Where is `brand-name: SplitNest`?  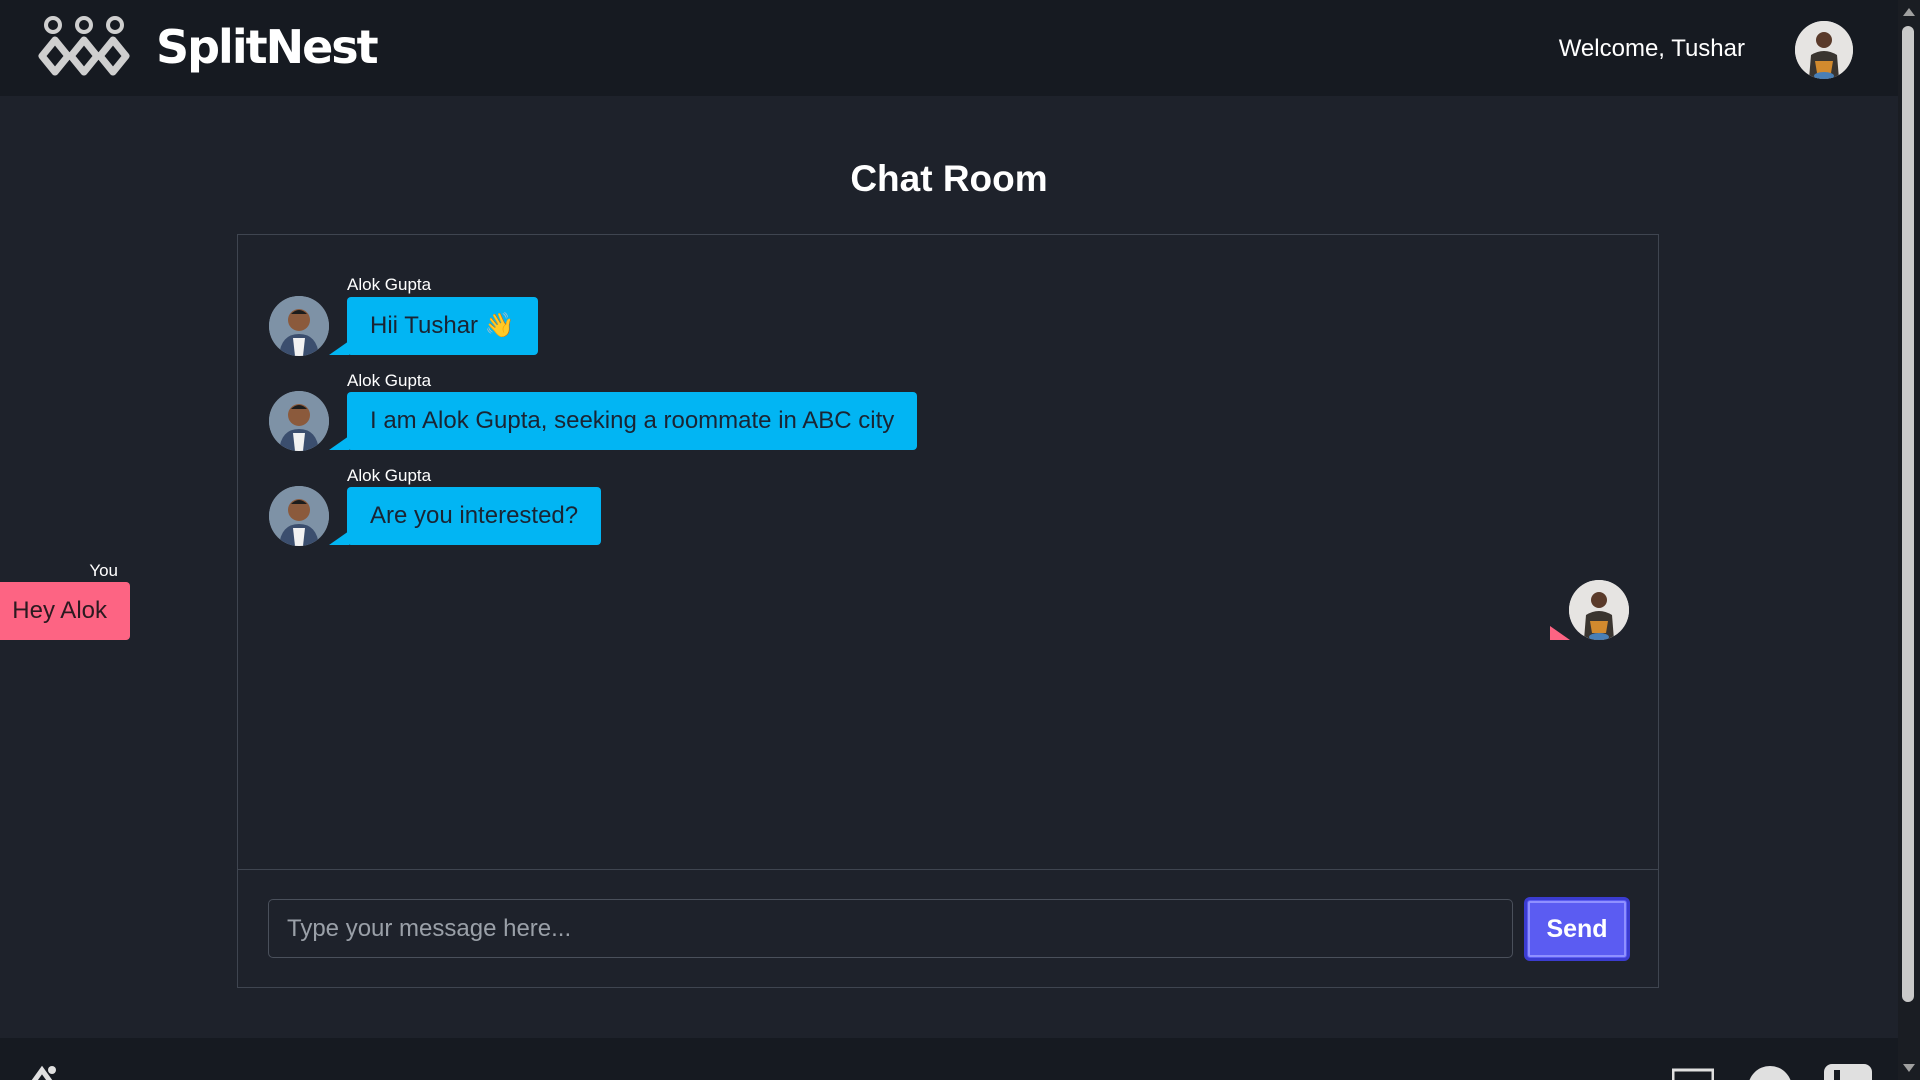 brand-name: SplitNest is located at coordinates (267, 47).